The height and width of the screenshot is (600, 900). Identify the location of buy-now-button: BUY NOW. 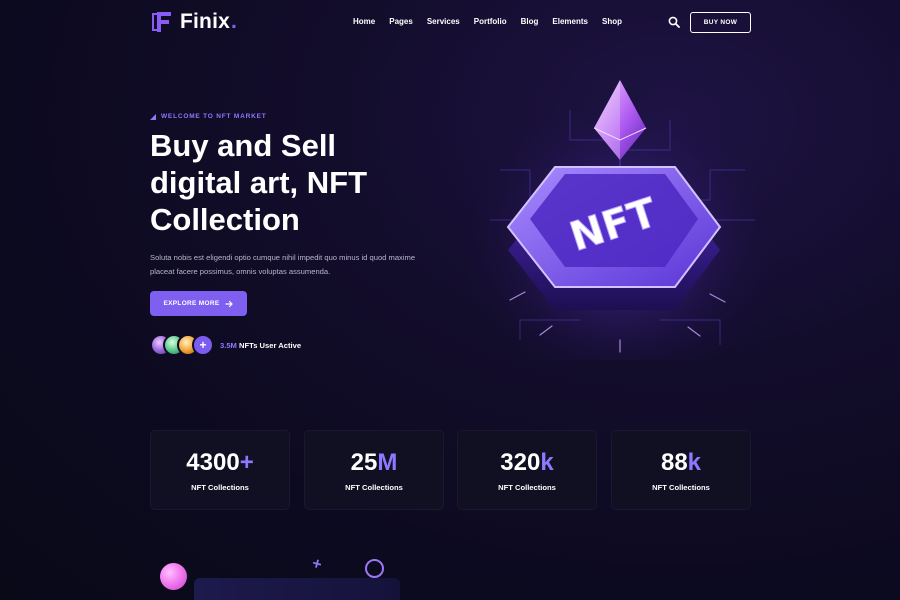
(720, 22).